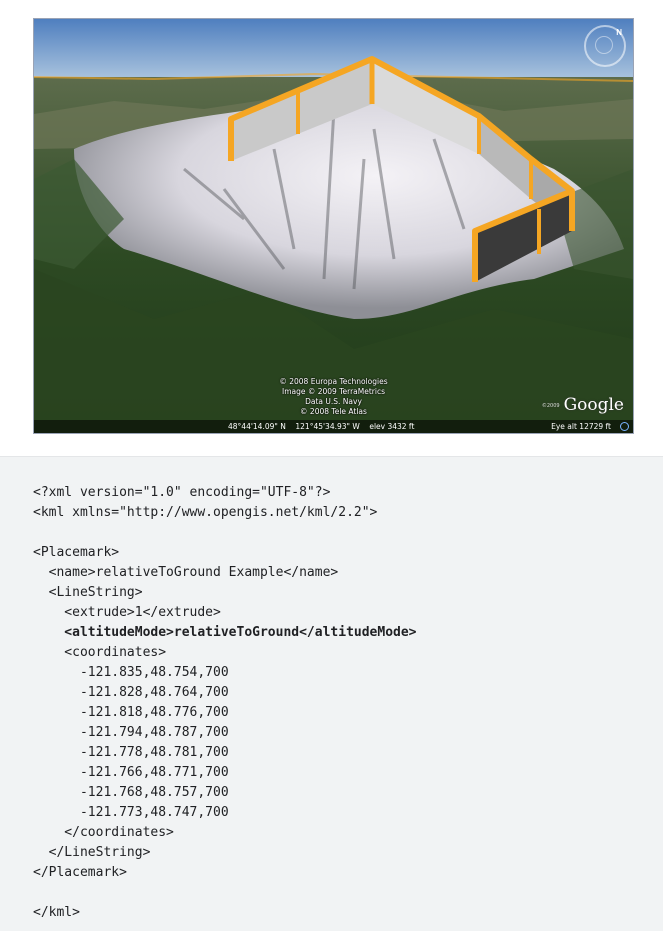  What do you see at coordinates (182, 492) in the screenshot?
I see `code-line: <?xml version="1.0" encoding="UTF-8"?>` at bounding box center [182, 492].